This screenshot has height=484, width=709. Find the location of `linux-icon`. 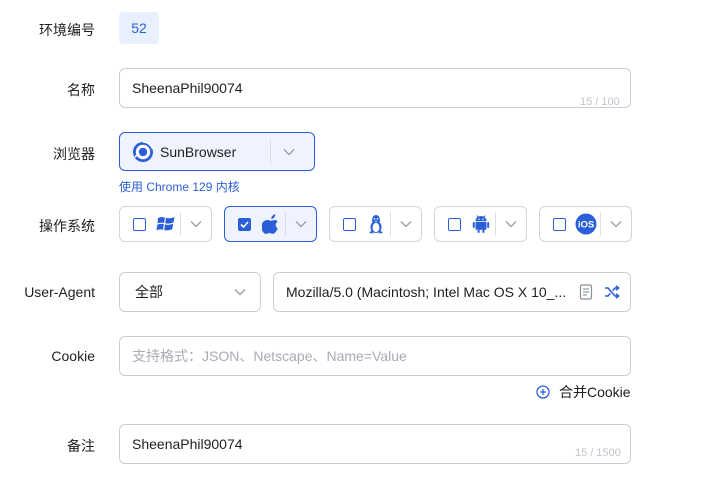

linux-icon is located at coordinates (376, 224).